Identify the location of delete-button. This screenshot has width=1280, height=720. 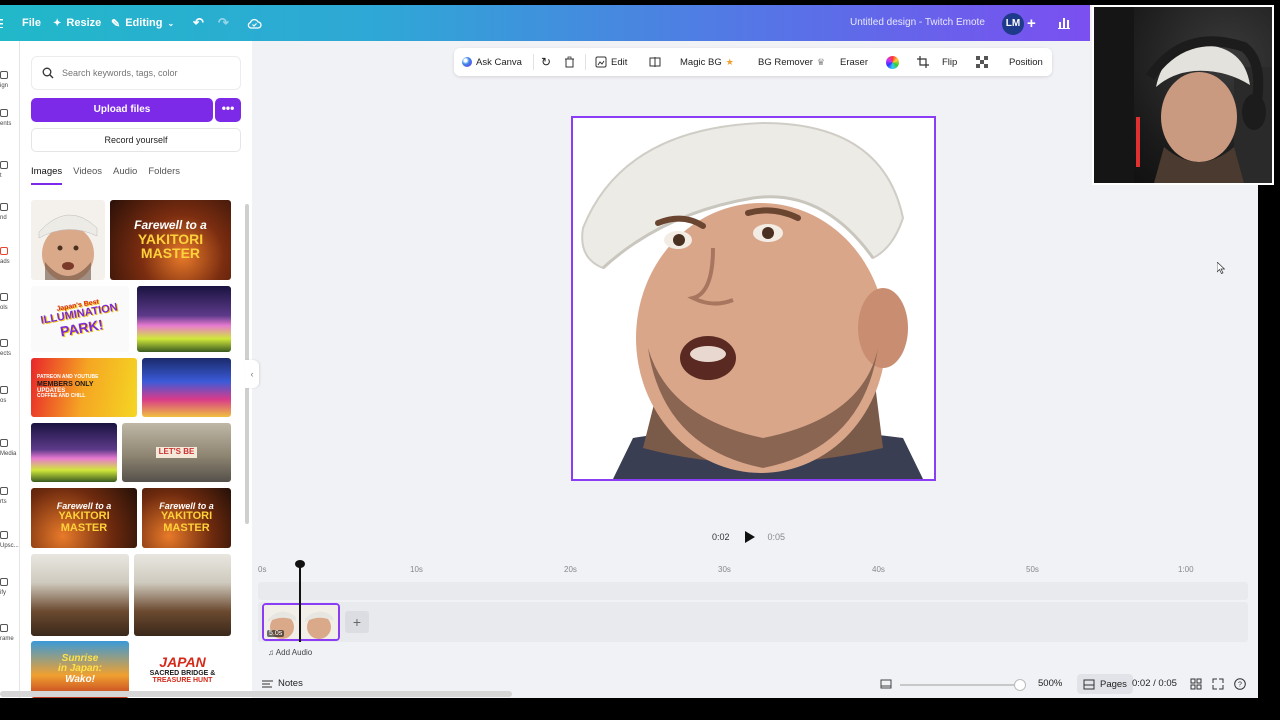
(569, 62).